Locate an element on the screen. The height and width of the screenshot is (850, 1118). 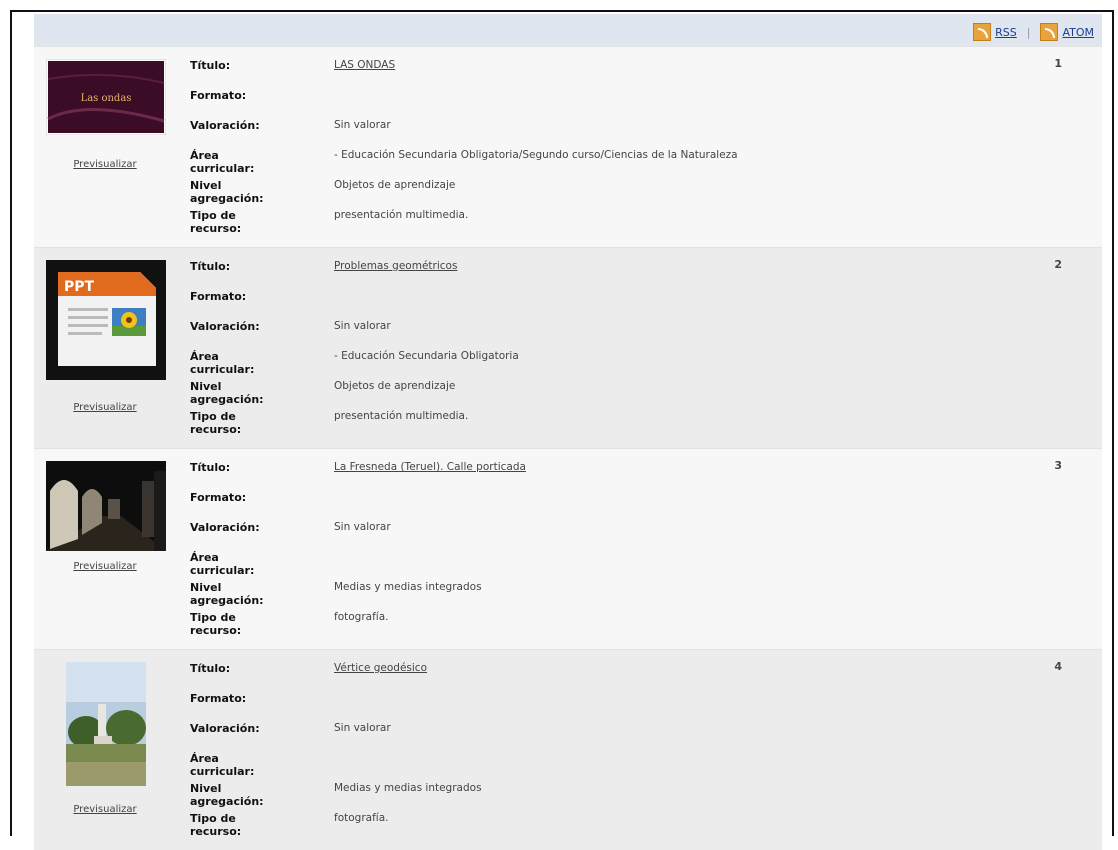
result-number: 1 is located at coordinates (1058, 63).